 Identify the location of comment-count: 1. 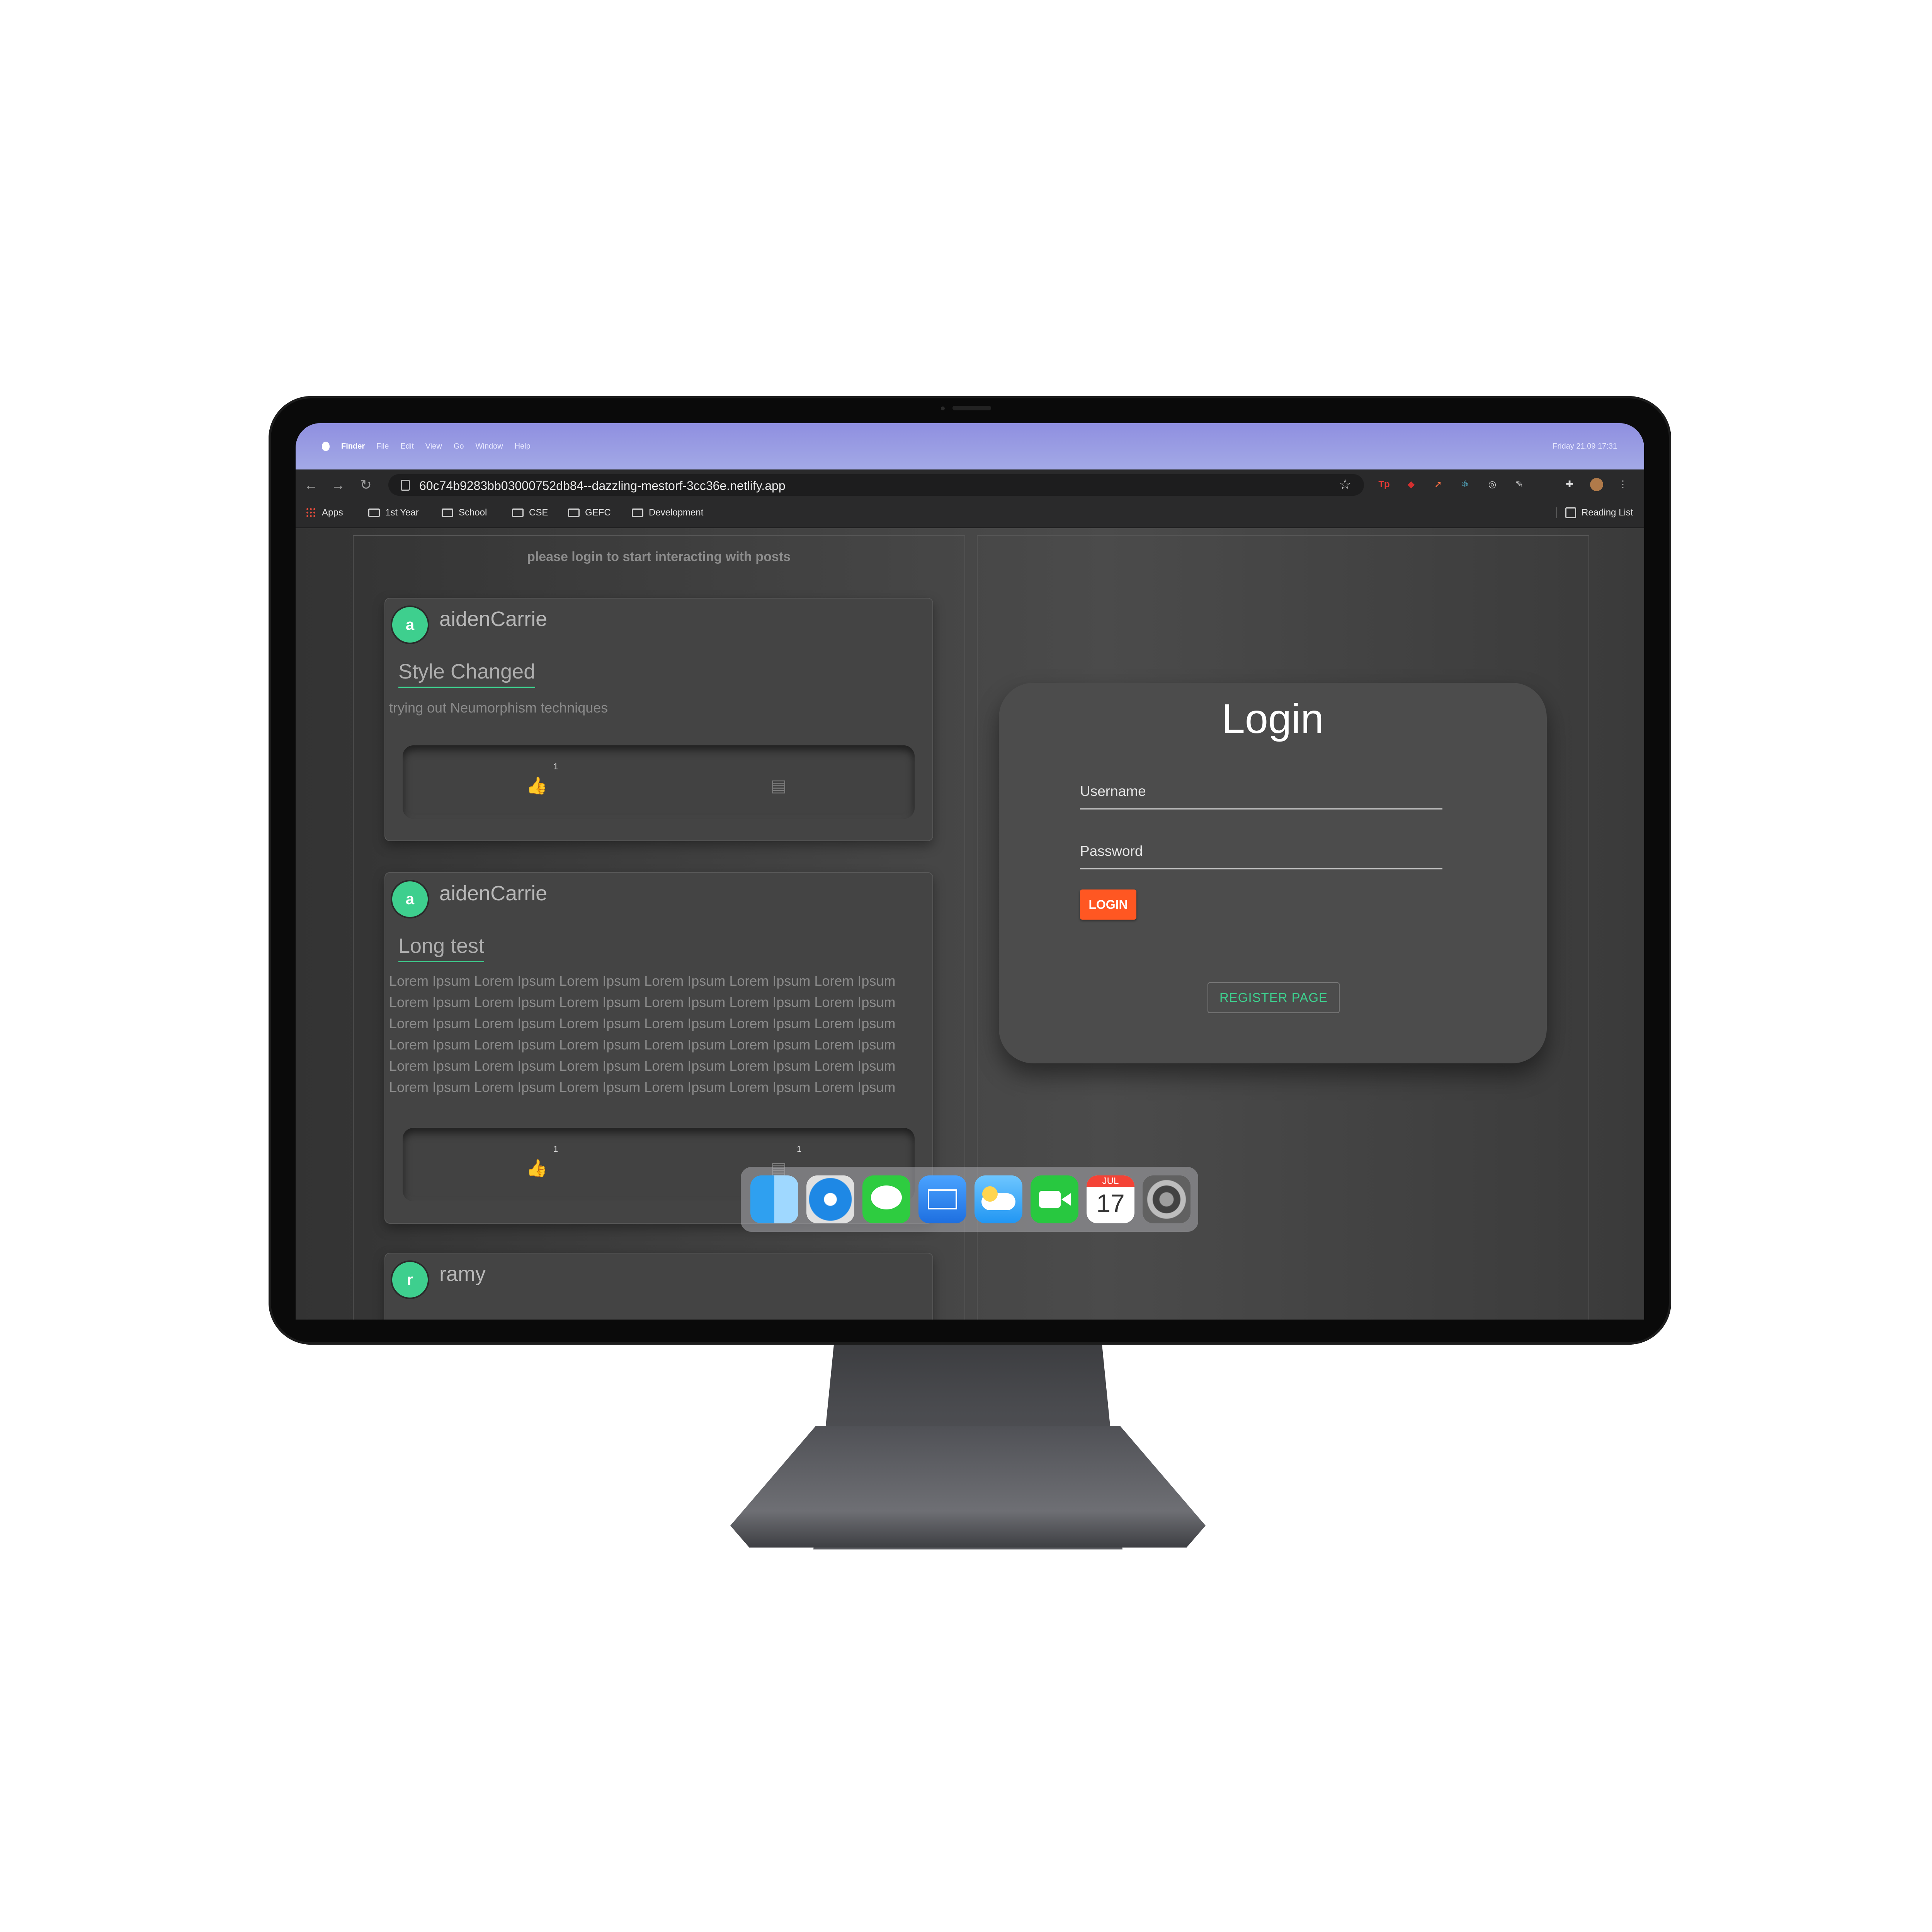
(800, 1149).